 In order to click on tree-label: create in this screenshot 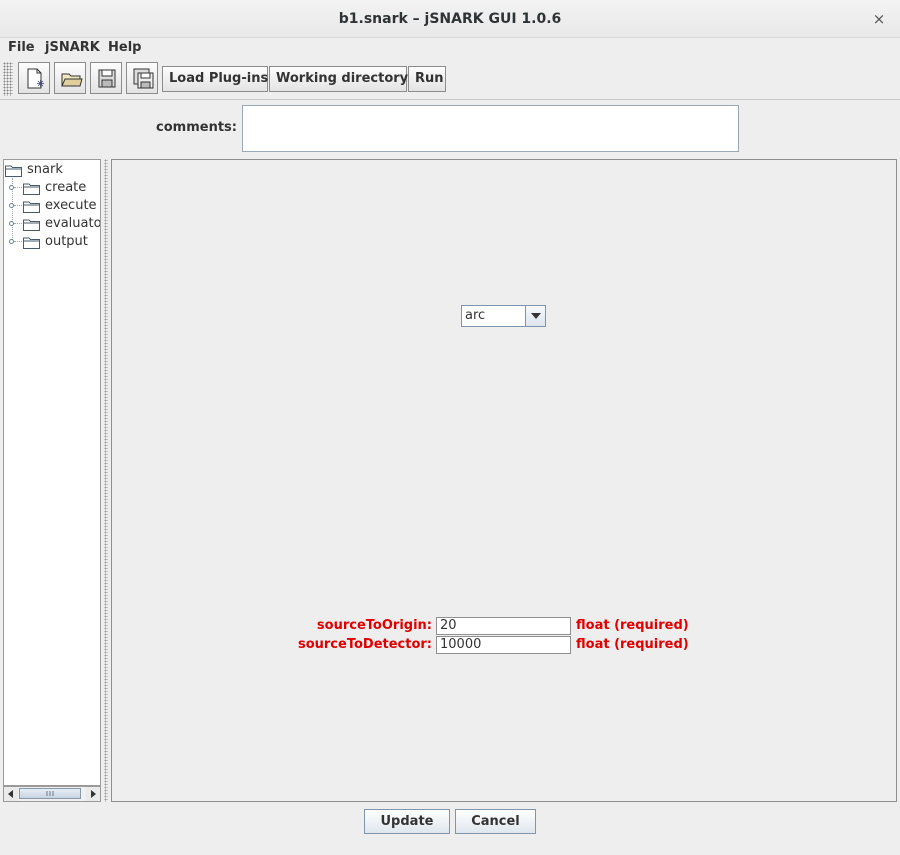, I will do `click(66, 187)`.